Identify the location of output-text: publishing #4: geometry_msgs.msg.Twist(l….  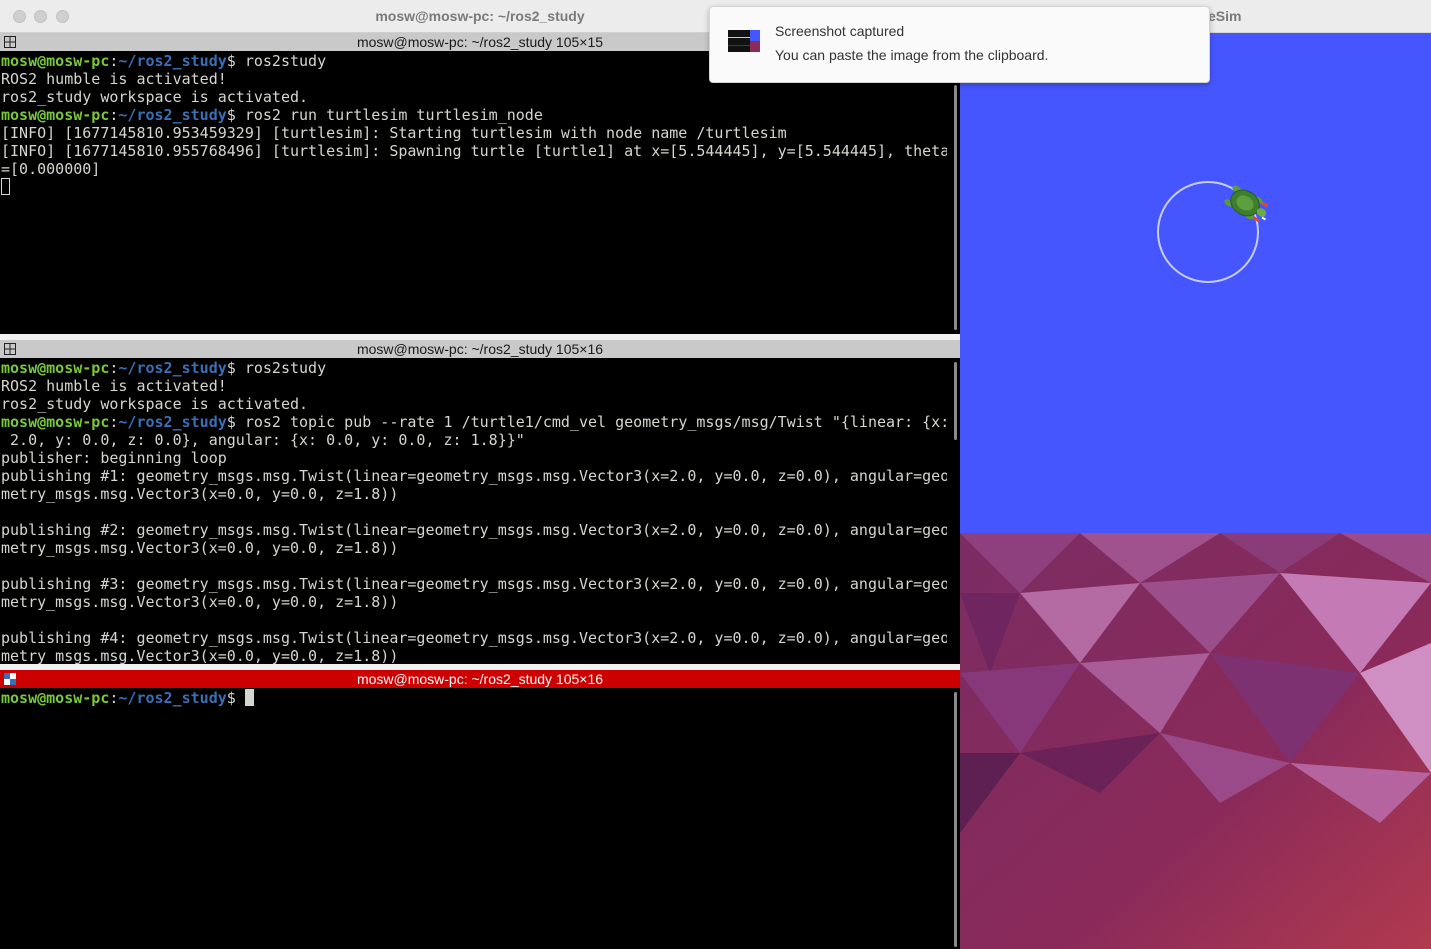
(474, 638).